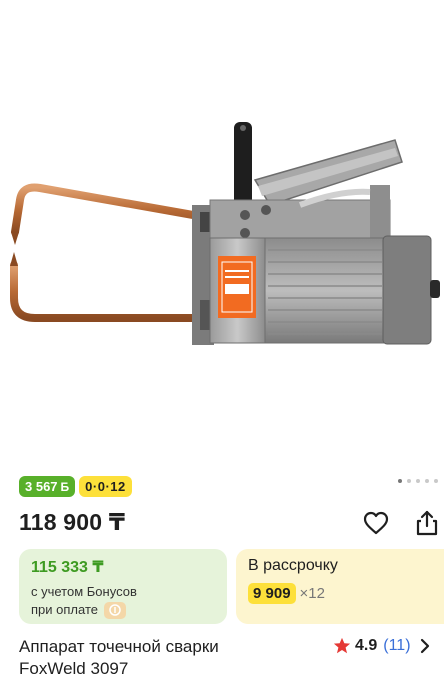 The image size is (444, 699). I want to click on installment-multiplier: ×12, so click(312, 593).